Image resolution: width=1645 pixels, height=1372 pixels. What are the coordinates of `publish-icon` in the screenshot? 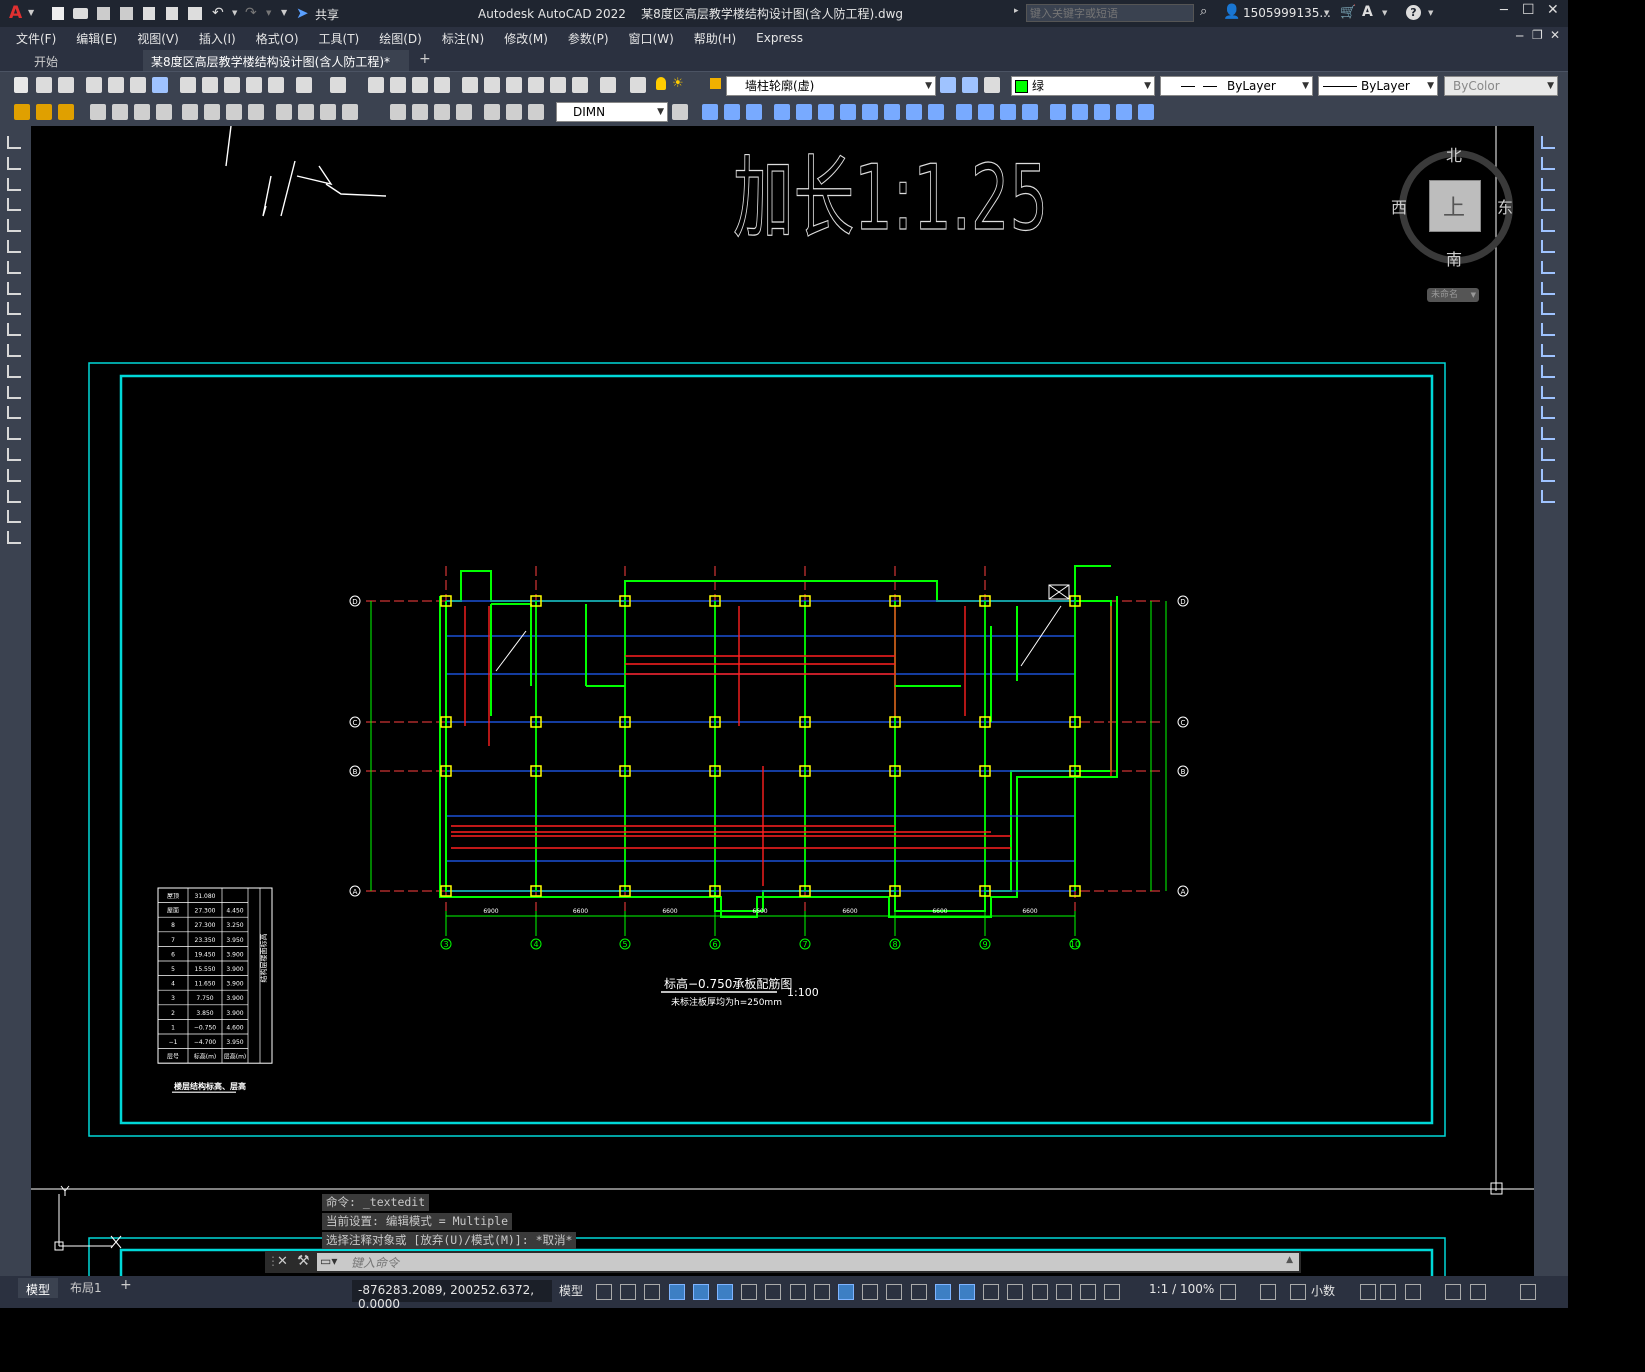 It's located at (138, 85).